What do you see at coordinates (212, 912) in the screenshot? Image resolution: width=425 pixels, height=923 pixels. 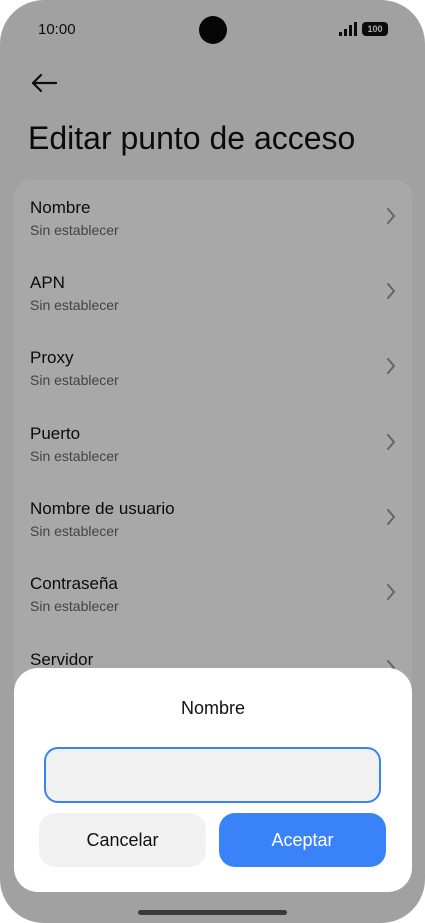 I see `home-indicator` at bounding box center [212, 912].